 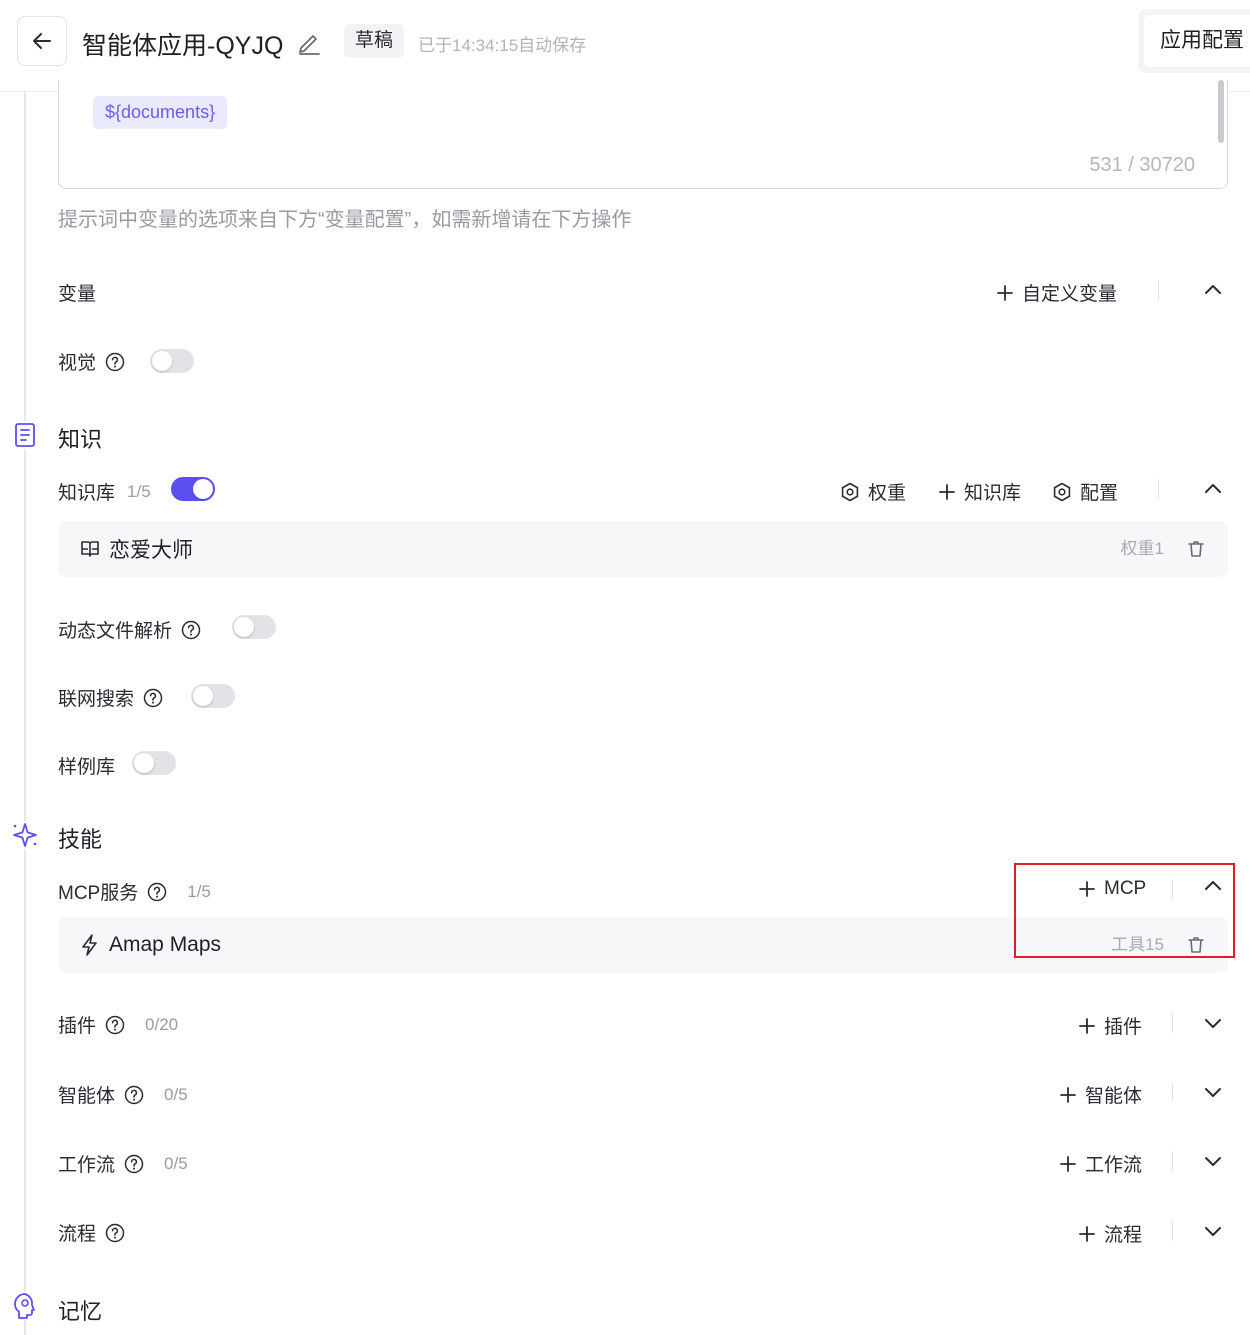 What do you see at coordinates (162, 1024) in the screenshot?
I see `plugins-count: 0/20` at bounding box center [162, 1024].